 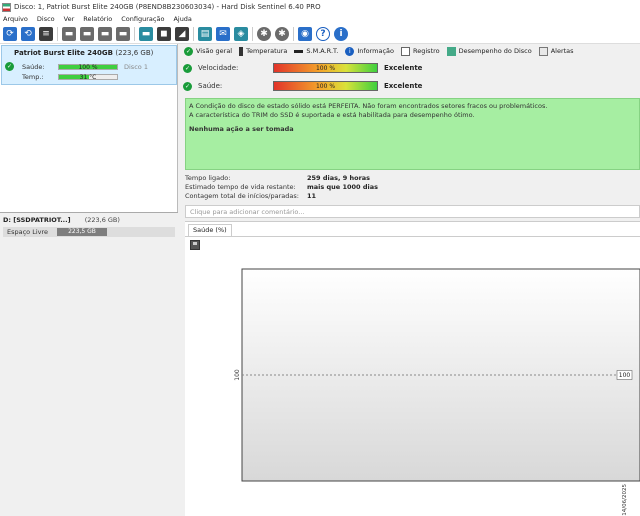 I want to click on performance-row: ✓ Velocidade: 100 % Excelente, so click(x=302, y=68).